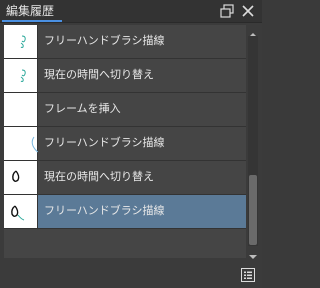 This screenshot has height=288, width=320. I want to click on history-item-selected: フリーハンドブラシ描線, so click(125, 212).